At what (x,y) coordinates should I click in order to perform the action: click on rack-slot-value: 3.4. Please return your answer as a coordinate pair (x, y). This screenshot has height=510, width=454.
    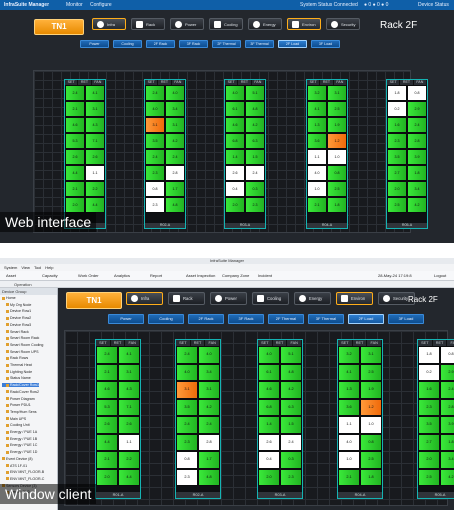
    Looking at the image, I should click on (209, 372).